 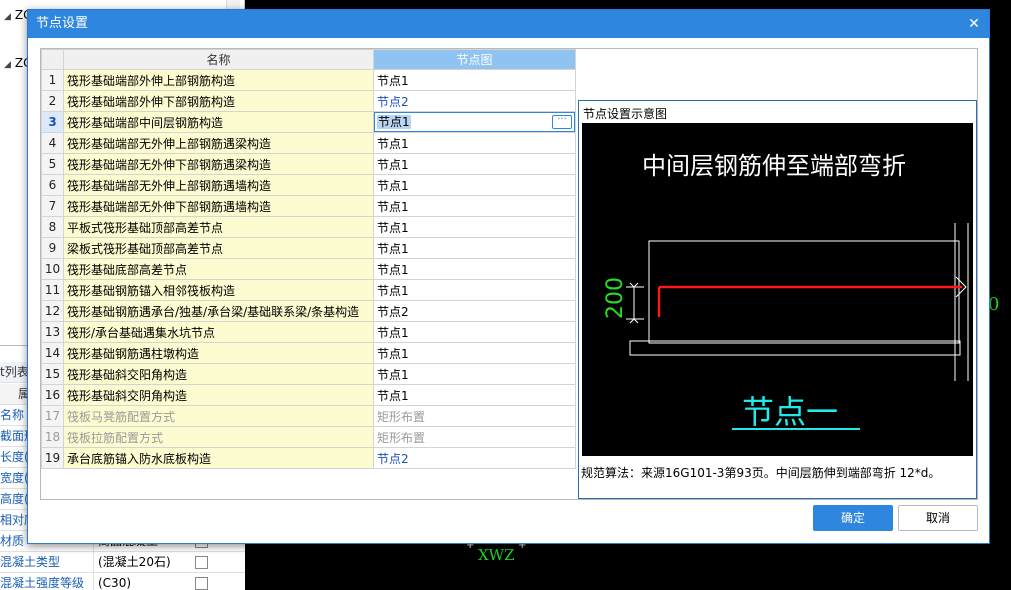 What do you see at coordinates (218, 290) in the screenshot?
I see `row-name-cell: 筏形基础钢筋锚入相邻筏板构造` at bounding box center [218, 290].